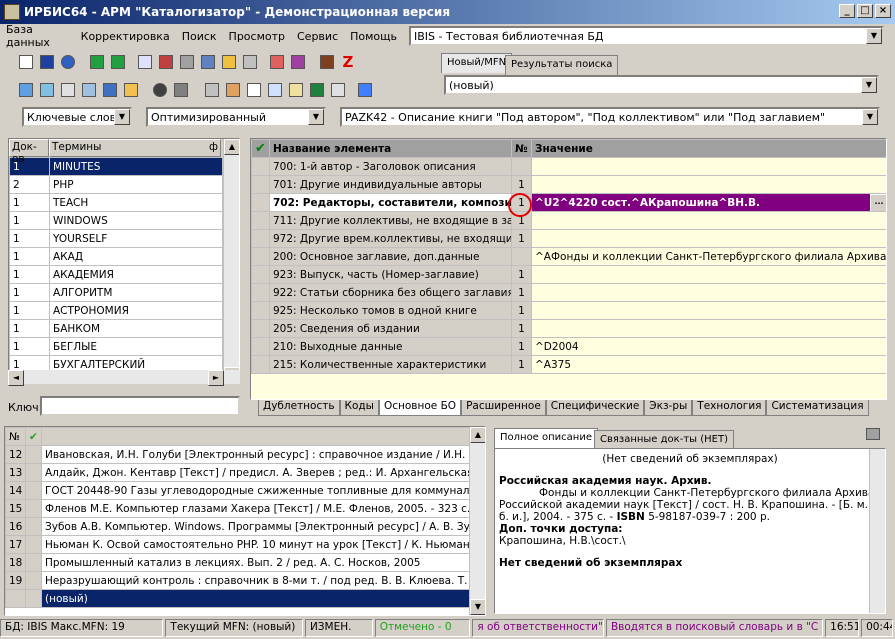 The height and width of the screenshot is (639, 895). Describe the element at coordinates (883, 11) in the screenshot. I see `close-button: ×` at that location.